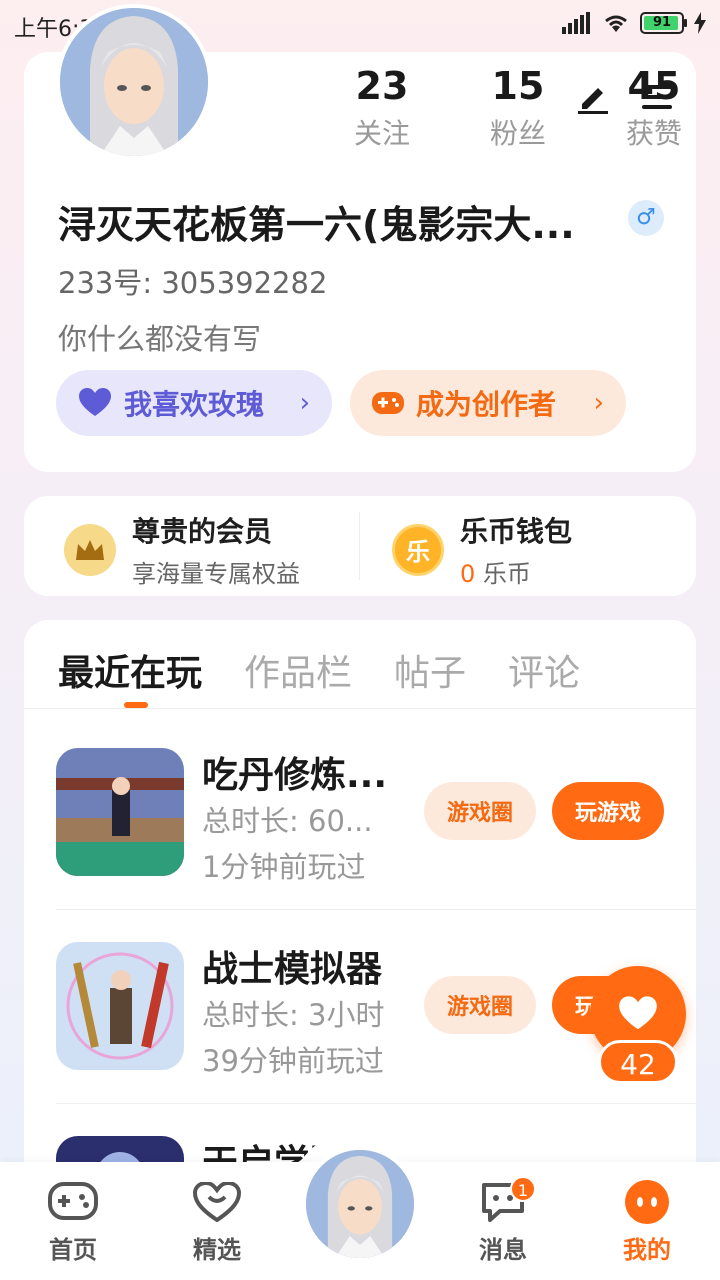 Image resolution: width=720 pixels, height=1280 pixels. What do you see at coordinates (517, 133) in the screenshot?
I see `stat-fans-label: 粉丝` at bounding box center [517, 133].